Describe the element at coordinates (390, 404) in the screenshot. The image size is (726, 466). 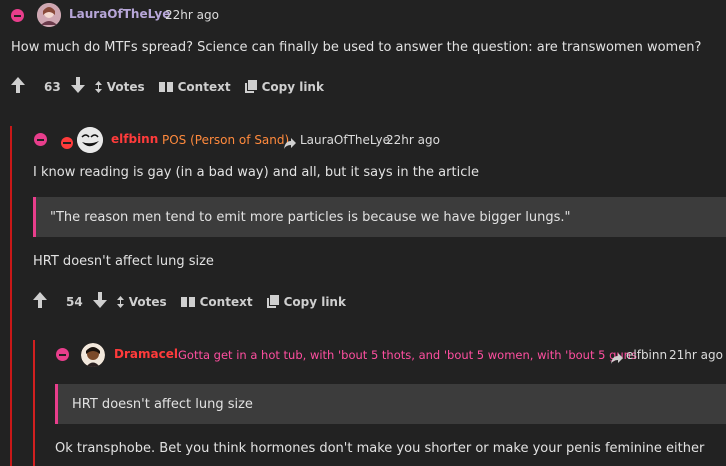
I see `blockquote: HRT doesn't affect lung size` at that location.